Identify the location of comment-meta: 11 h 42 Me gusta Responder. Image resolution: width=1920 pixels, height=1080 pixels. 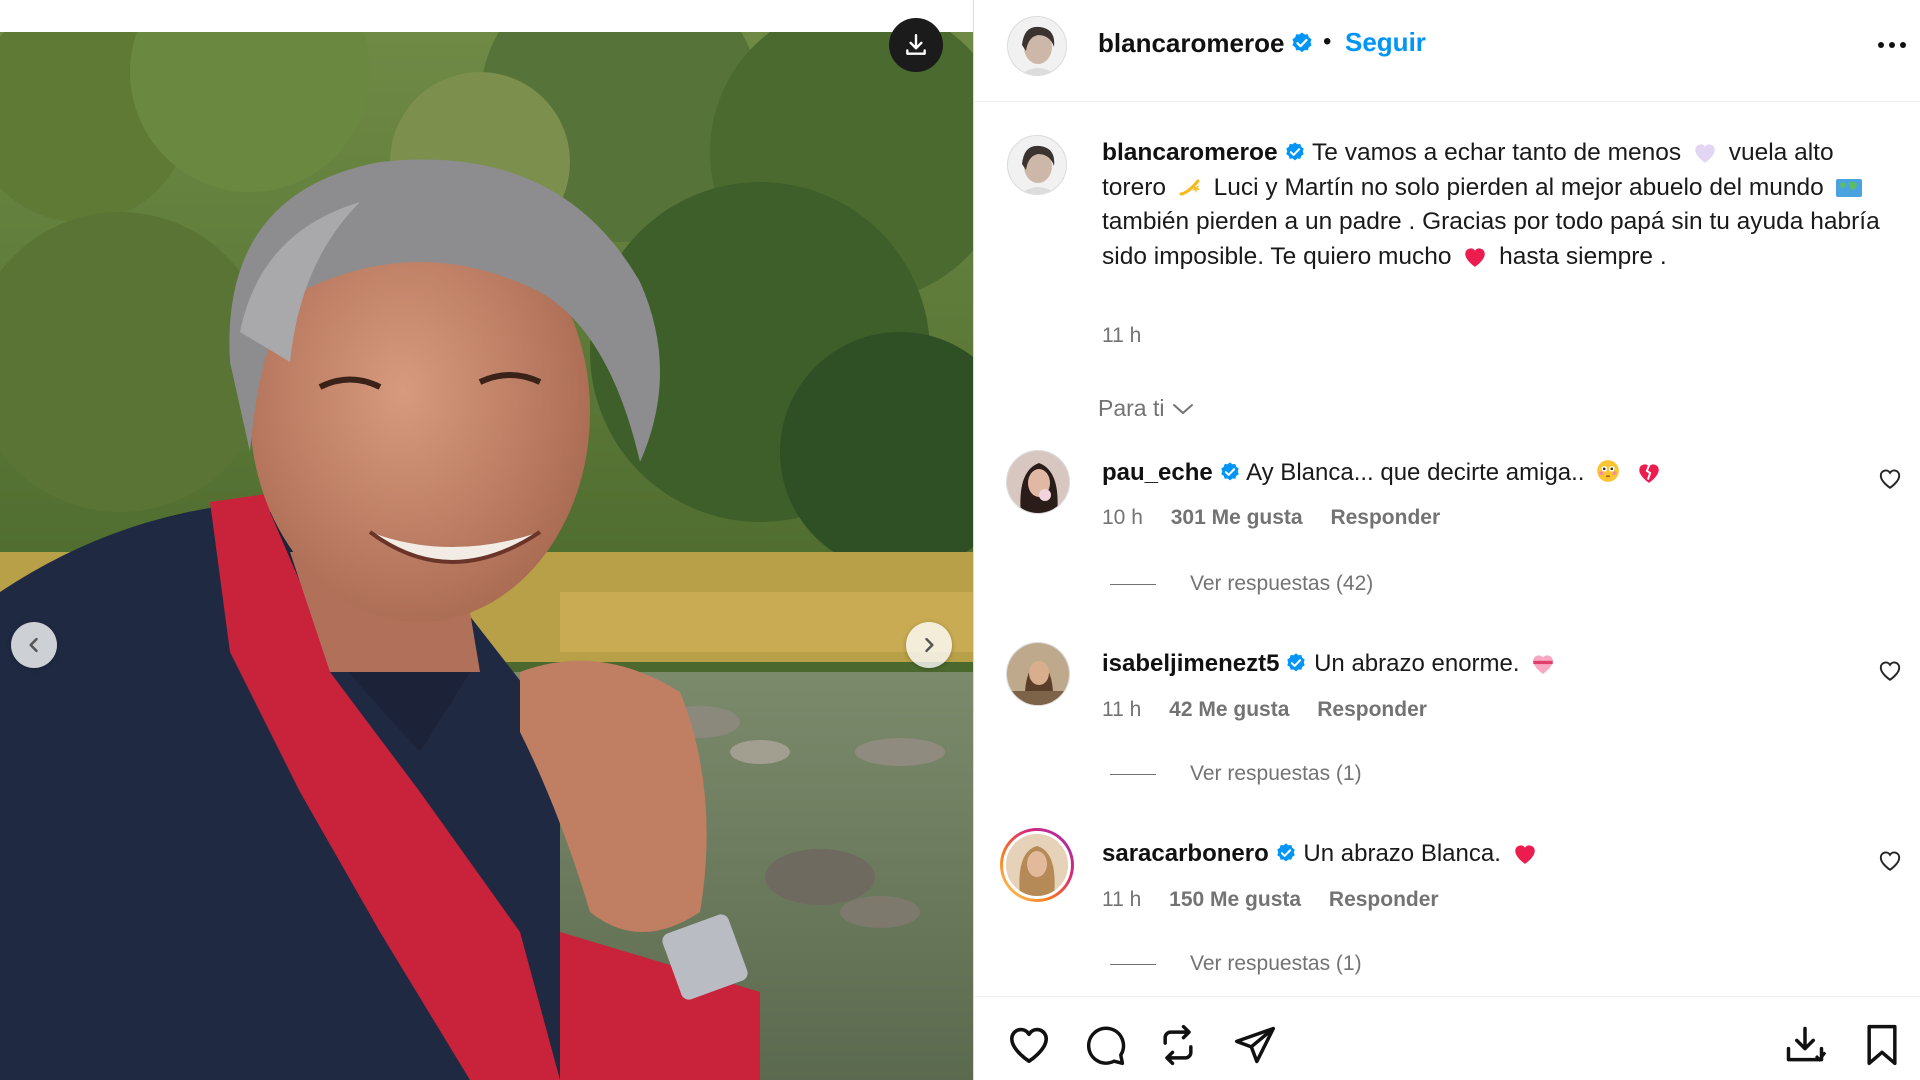
(1275, 710).